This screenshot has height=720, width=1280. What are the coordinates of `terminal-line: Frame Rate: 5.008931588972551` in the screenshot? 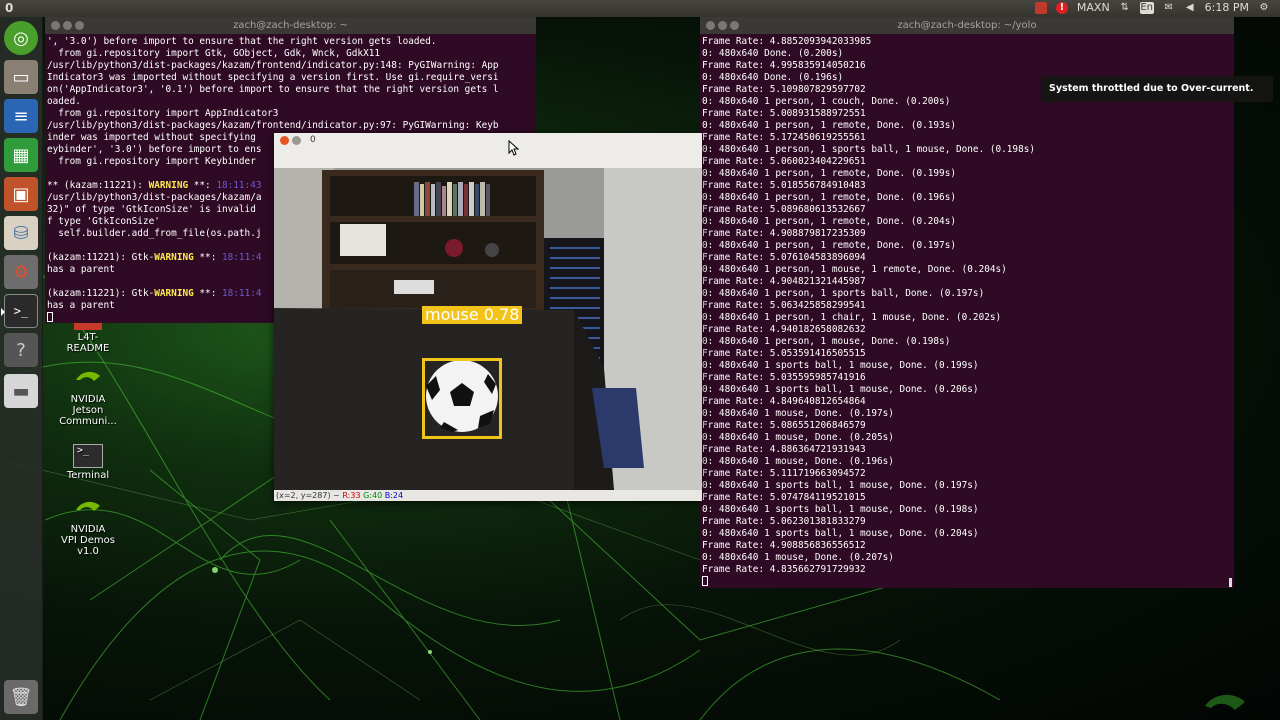 It's located at (784, 113).